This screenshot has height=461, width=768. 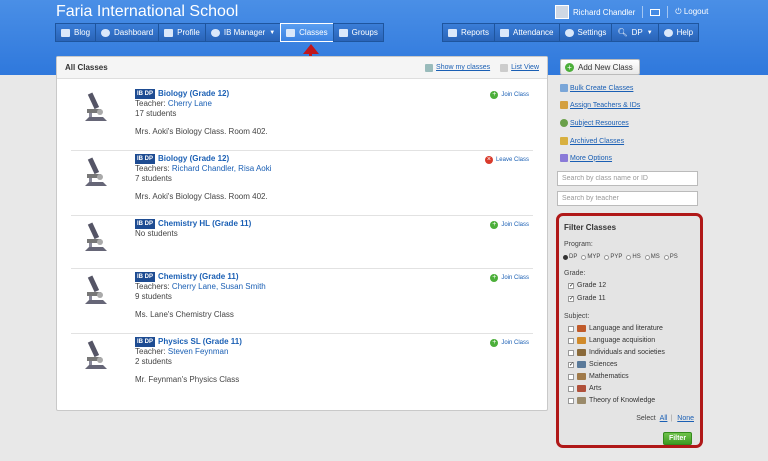 What do you see at coordinates (578, 244) in the screenshot?
I see `program-label: Program:` at bounding box center [578, 244].